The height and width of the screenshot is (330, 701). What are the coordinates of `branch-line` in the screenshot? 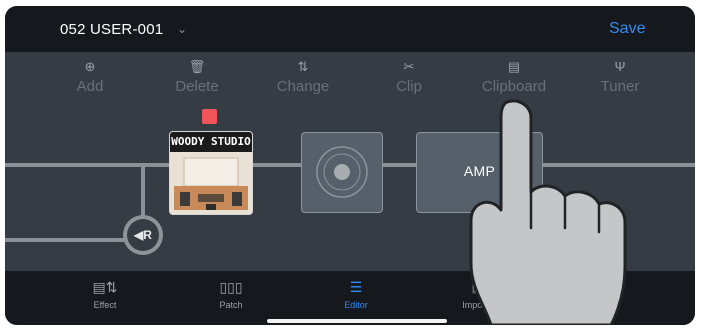 It's located at (143, 192).